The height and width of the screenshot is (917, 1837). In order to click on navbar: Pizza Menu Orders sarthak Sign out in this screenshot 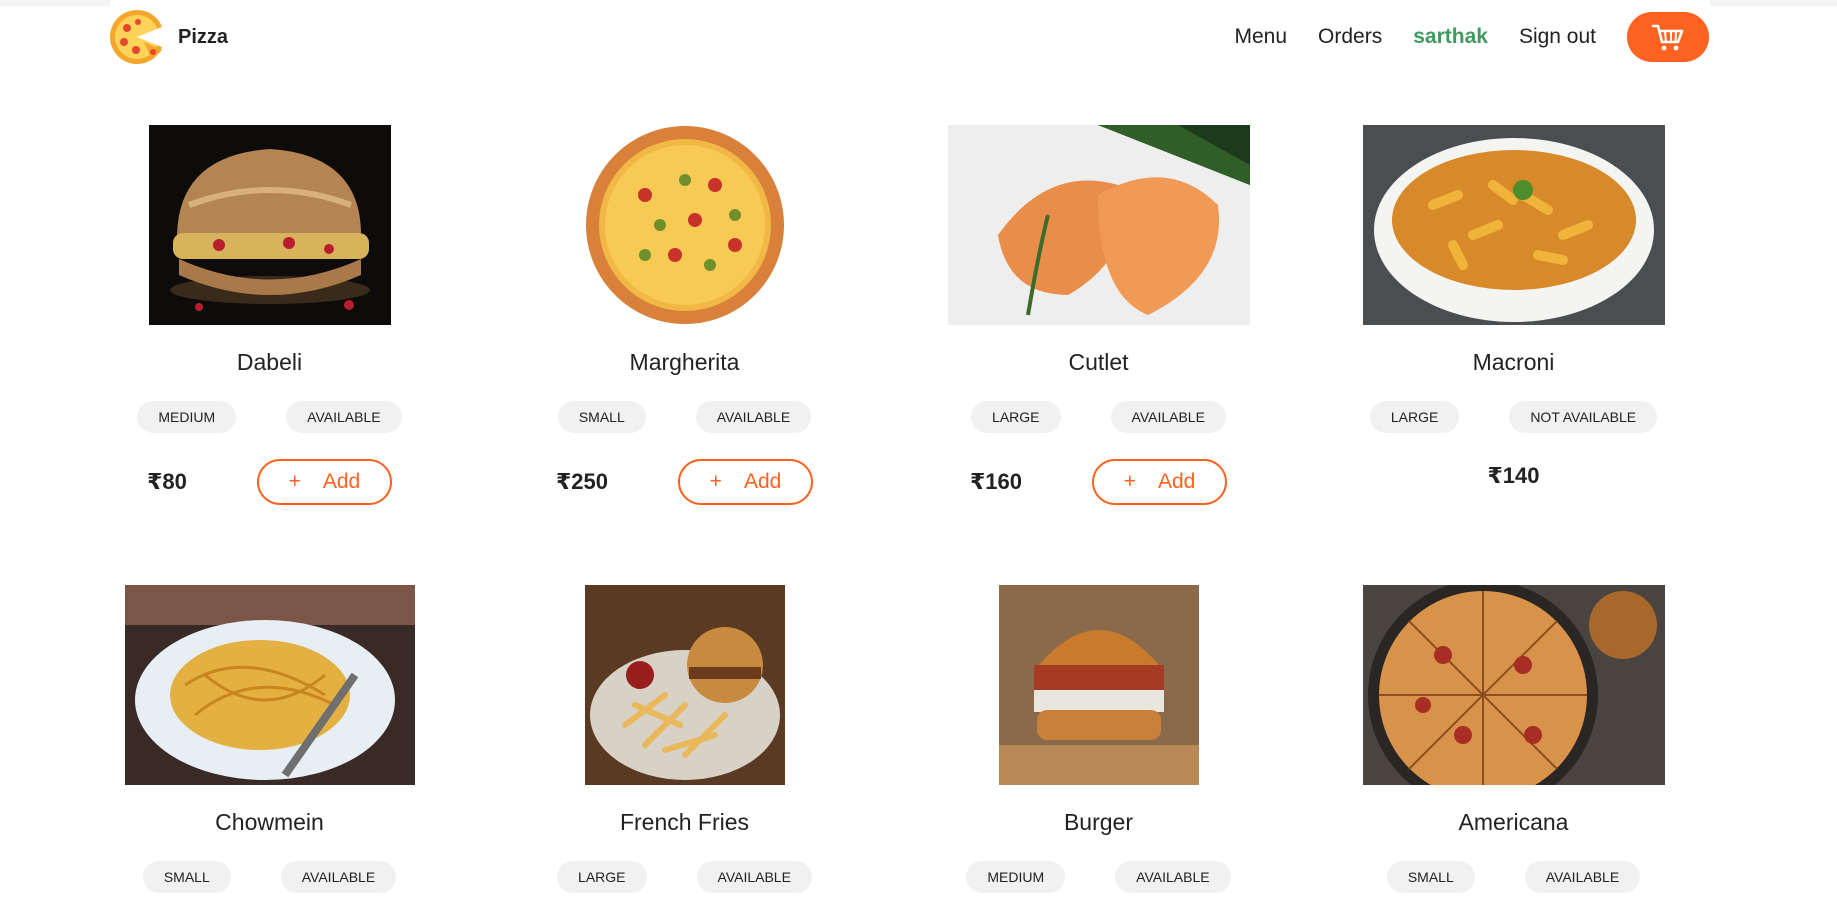, I will do `click(918, 37)`.